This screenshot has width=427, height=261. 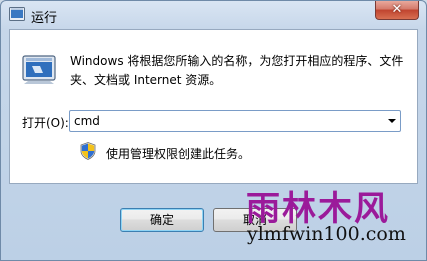 I want to click on close-icon: ✕, so click(x=397, y=9).